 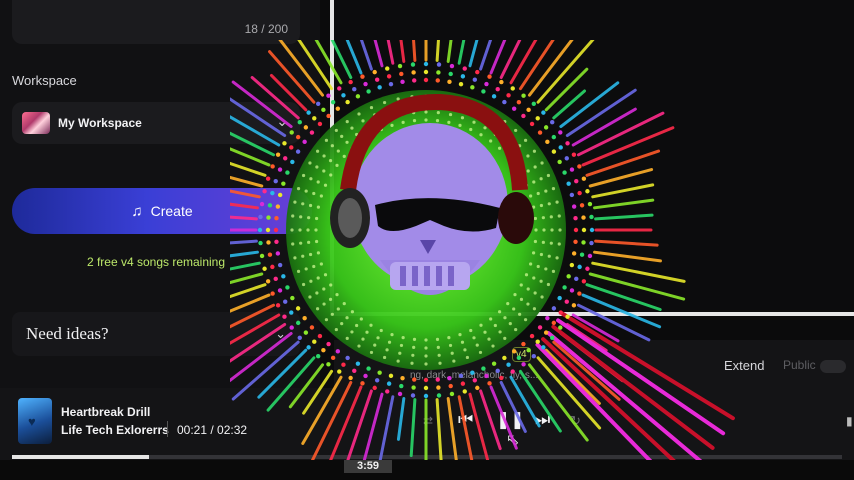 I want to click on prompt-textarea: 18 / 200, so click(x=156, y=22).